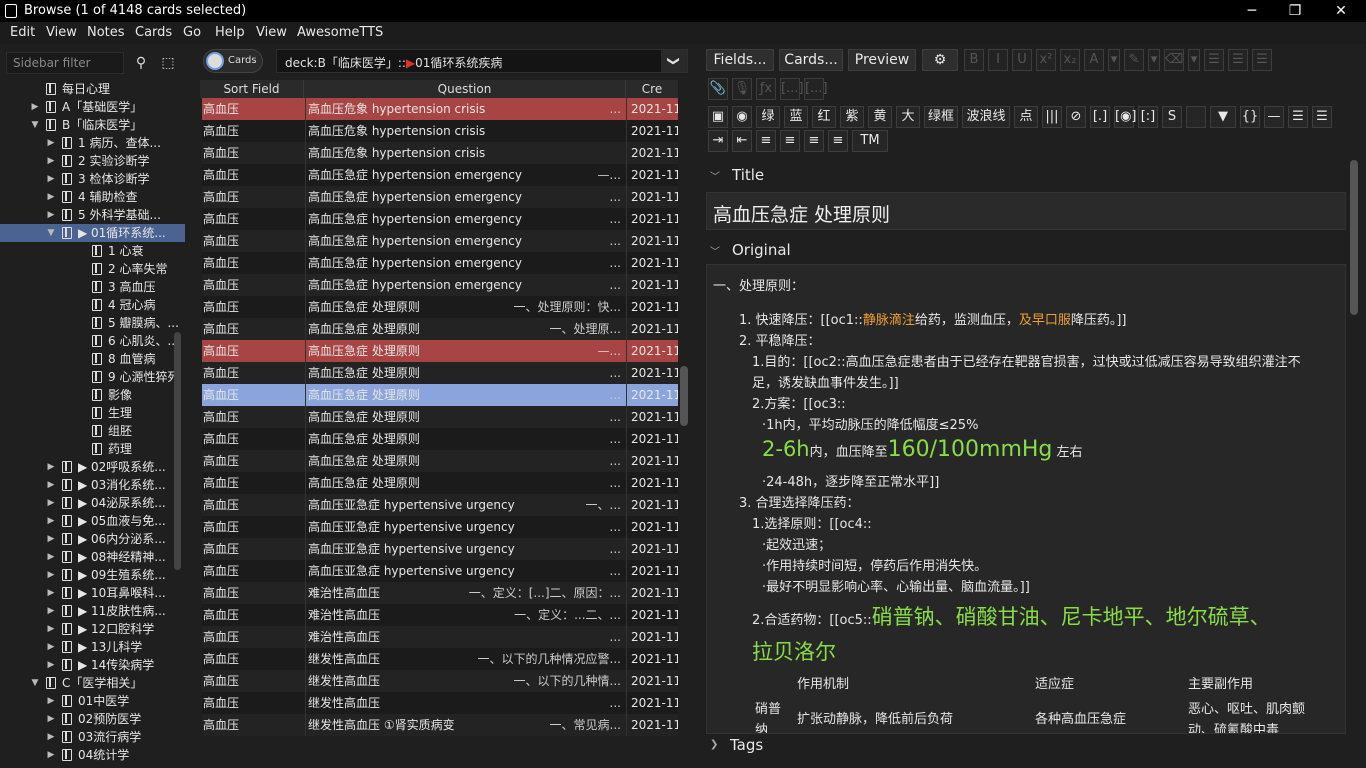 Image resolution: width=1366 pixels, height=768 pixels. I want to click on sidebar-item: 生理, so click(92, 413).